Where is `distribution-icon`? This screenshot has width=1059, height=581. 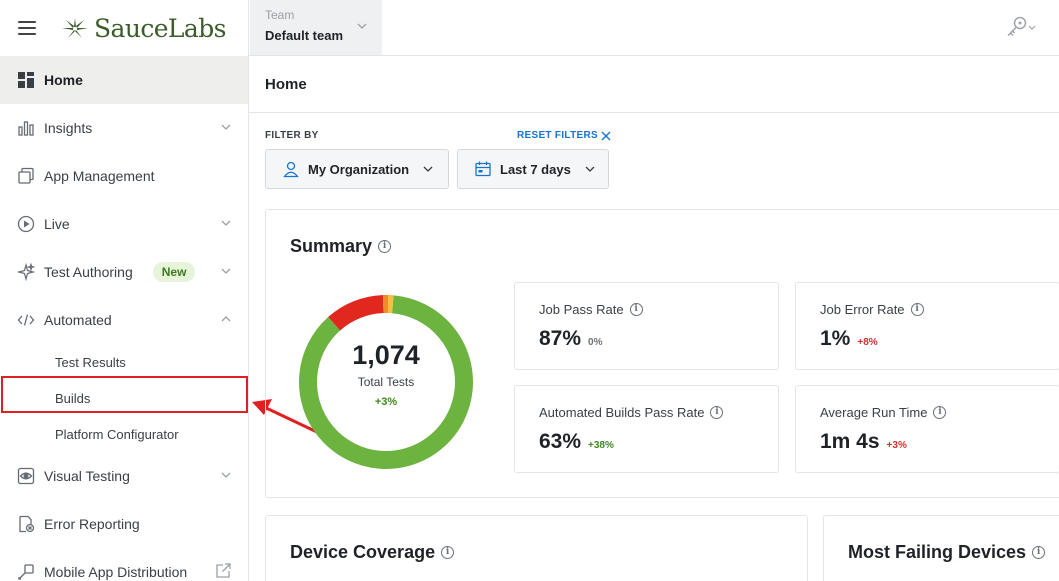 distribution-icon is located at coordinates (26, 571).